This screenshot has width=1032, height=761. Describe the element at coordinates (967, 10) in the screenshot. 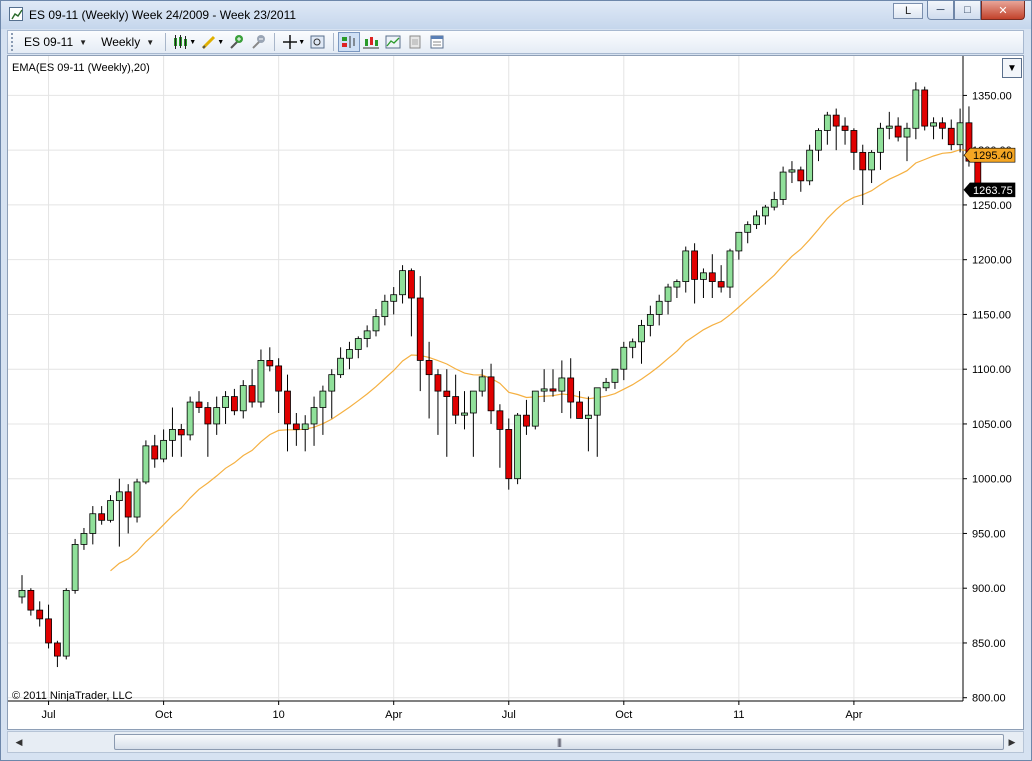

I see `maximize-icon: □` at that location.